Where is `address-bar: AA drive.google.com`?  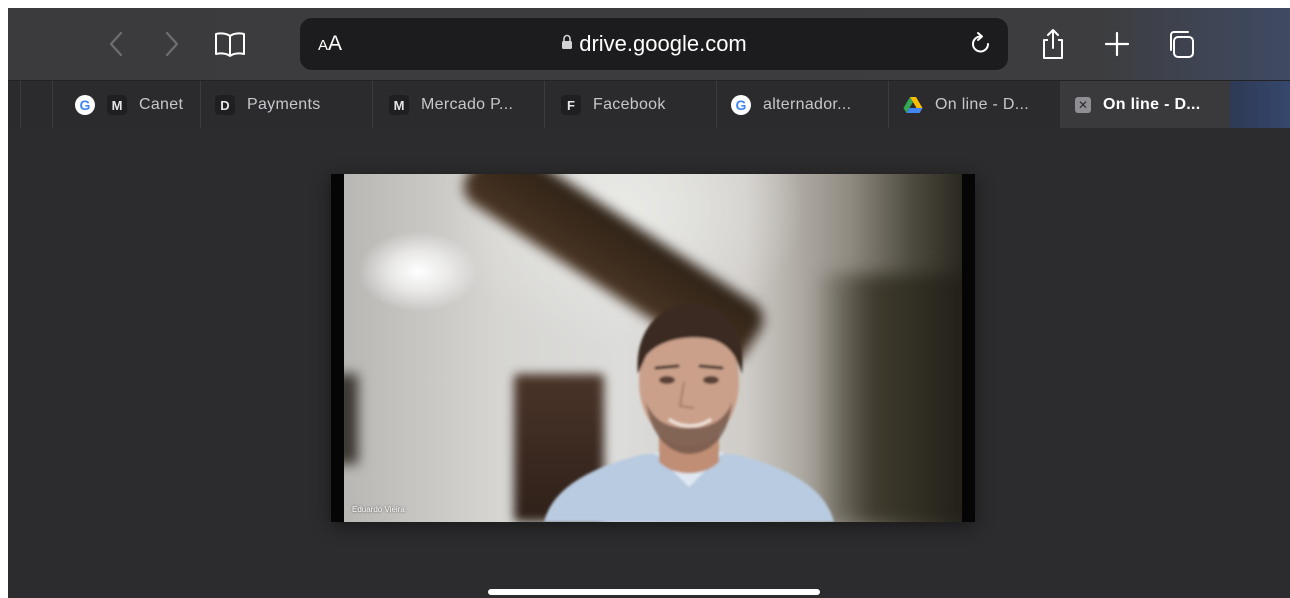
address-bar: AA drive.google.com is located at coordinates (654, 44).